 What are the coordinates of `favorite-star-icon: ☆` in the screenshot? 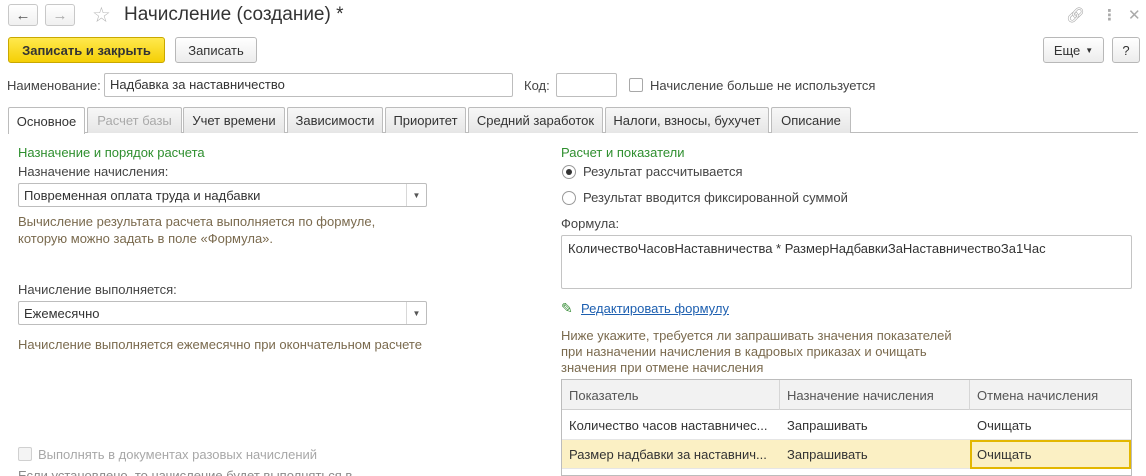 It's located at (101, 15).